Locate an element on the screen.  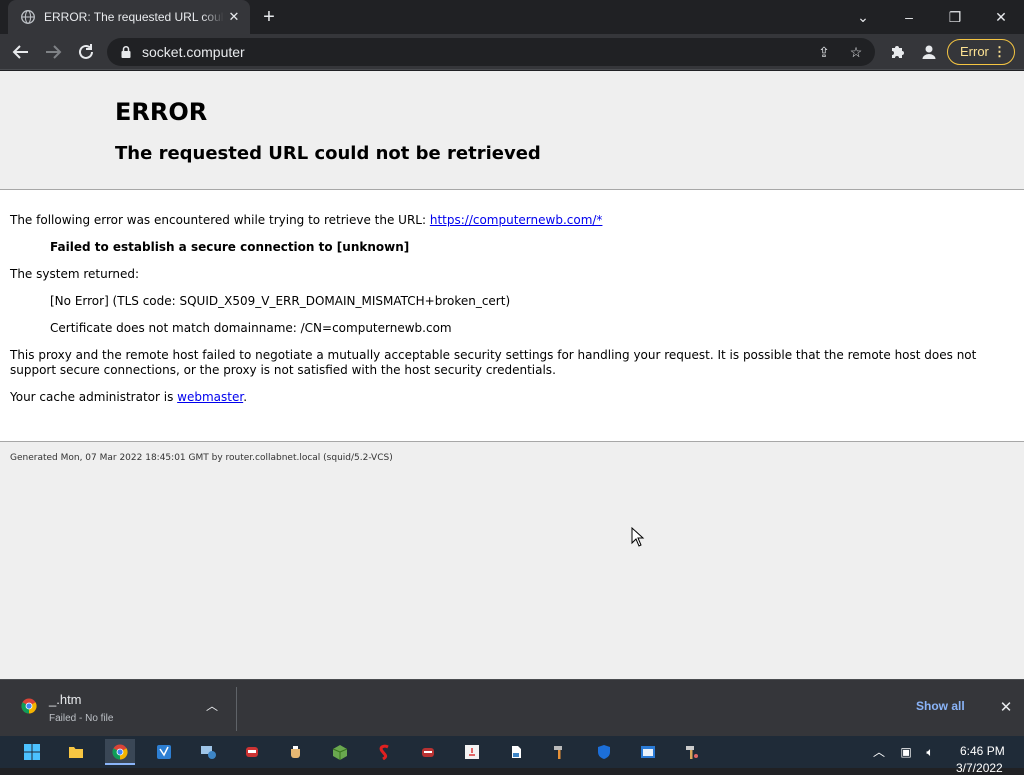
tray-chevron-up-icon: ︿ is located at coordinates (879, 752).